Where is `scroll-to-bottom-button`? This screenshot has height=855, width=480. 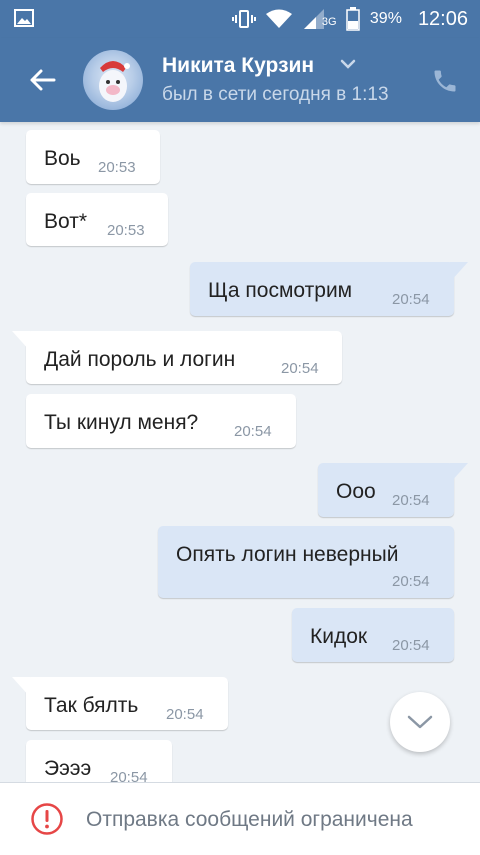 scroll-to-bottom-button is located at coordinates (420, 722).